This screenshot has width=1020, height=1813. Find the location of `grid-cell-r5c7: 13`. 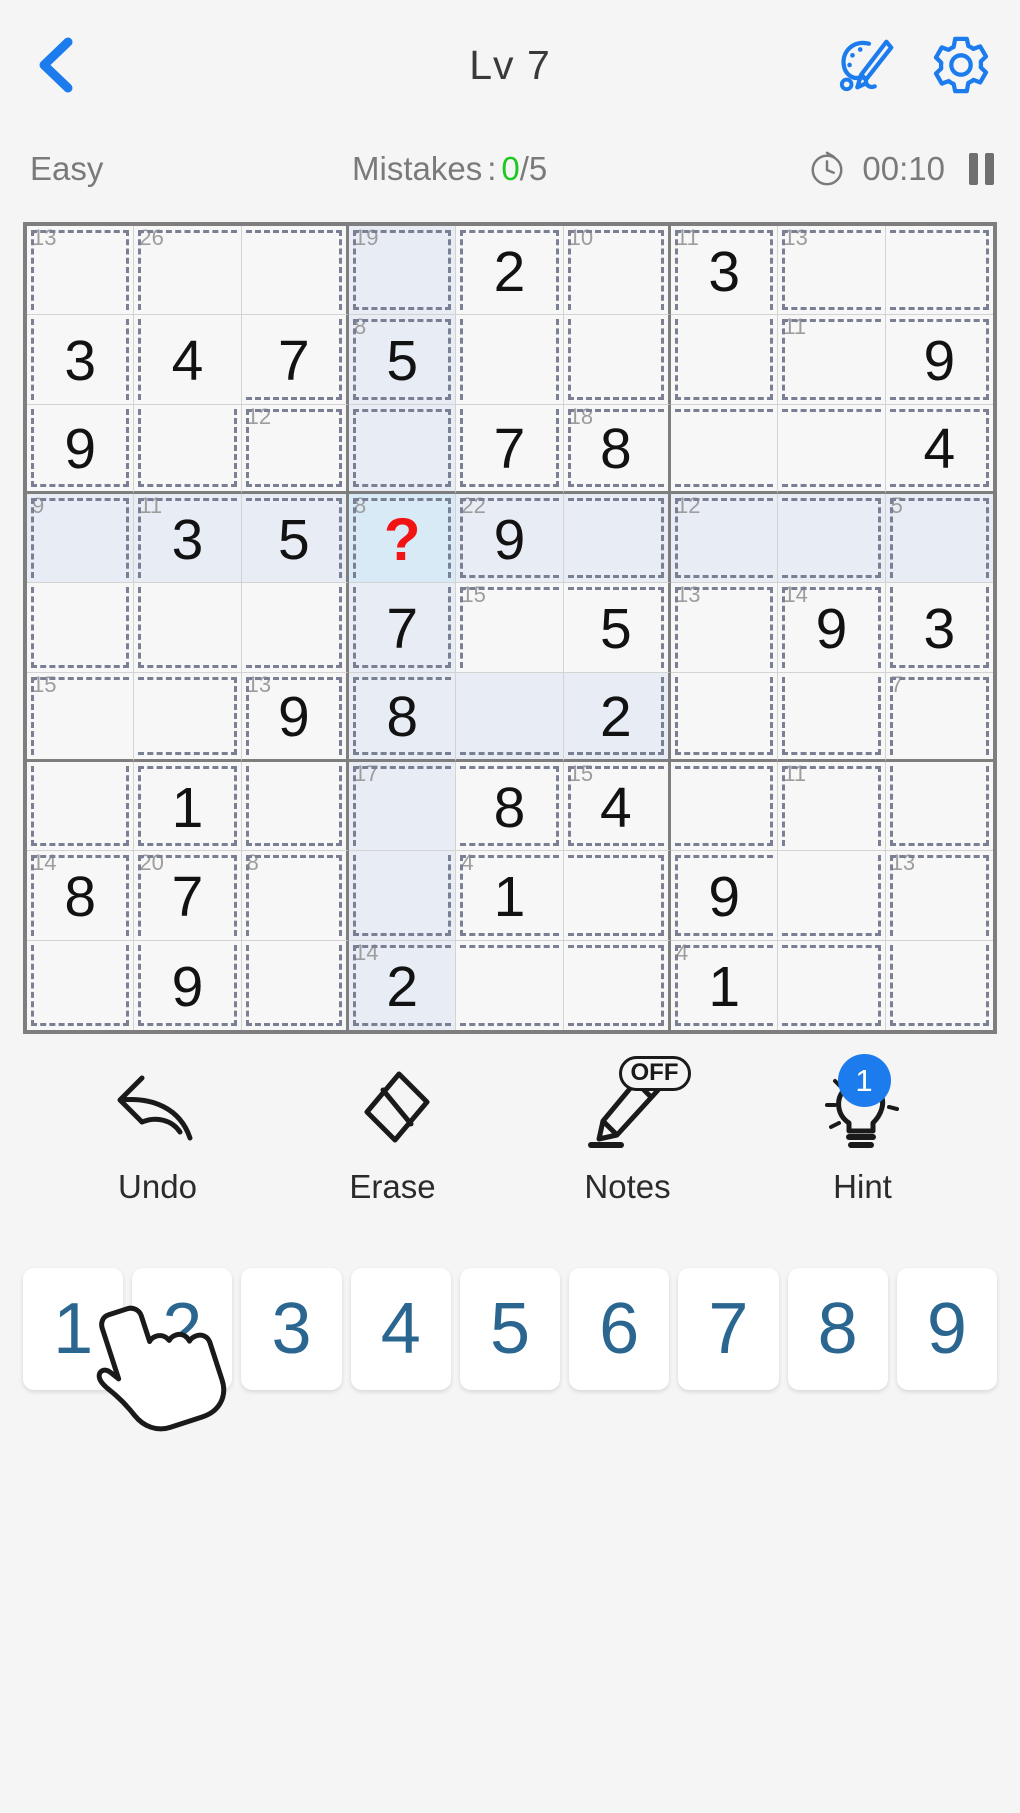

grid-cell-r5c7: 13 is located at coordinates (725, 628).